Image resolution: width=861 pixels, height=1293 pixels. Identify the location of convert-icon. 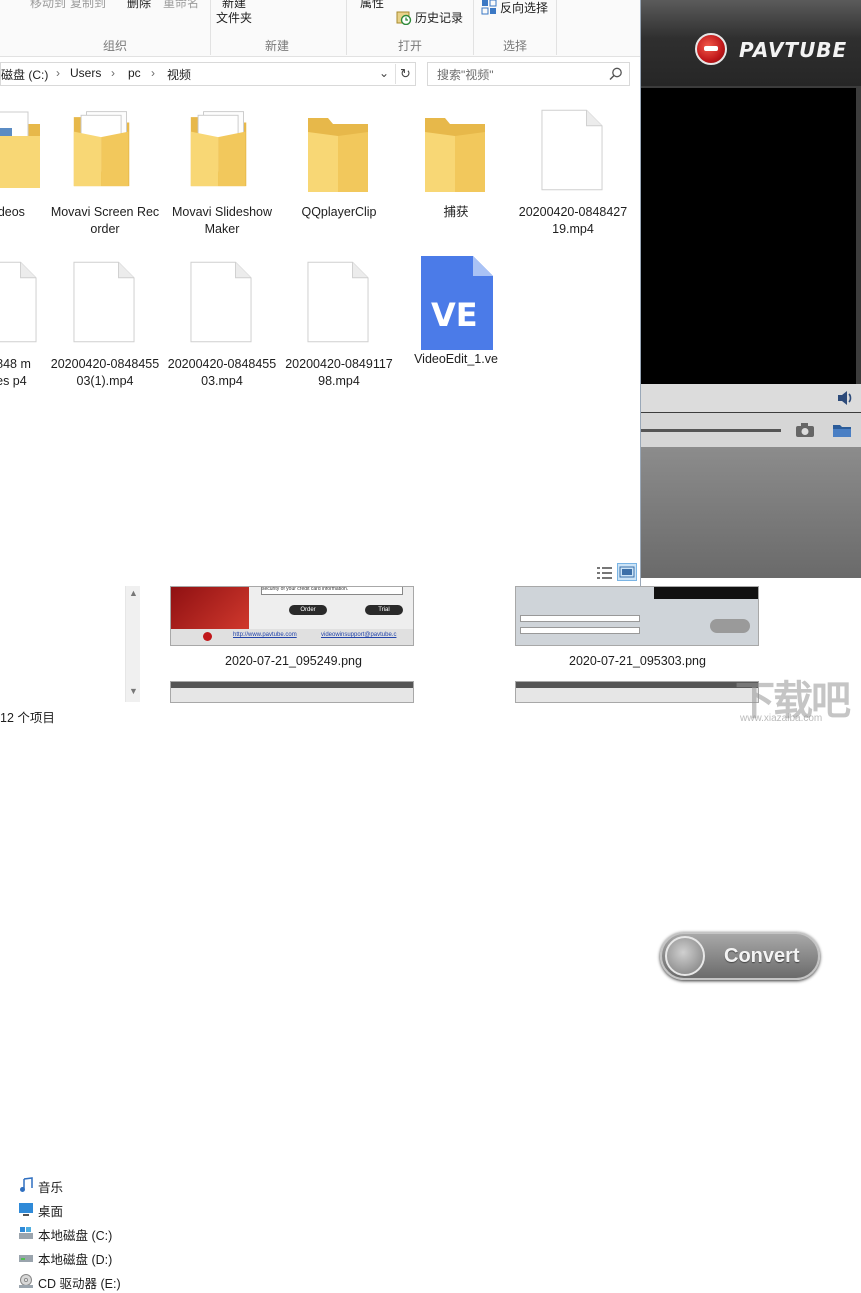
(685, 956).